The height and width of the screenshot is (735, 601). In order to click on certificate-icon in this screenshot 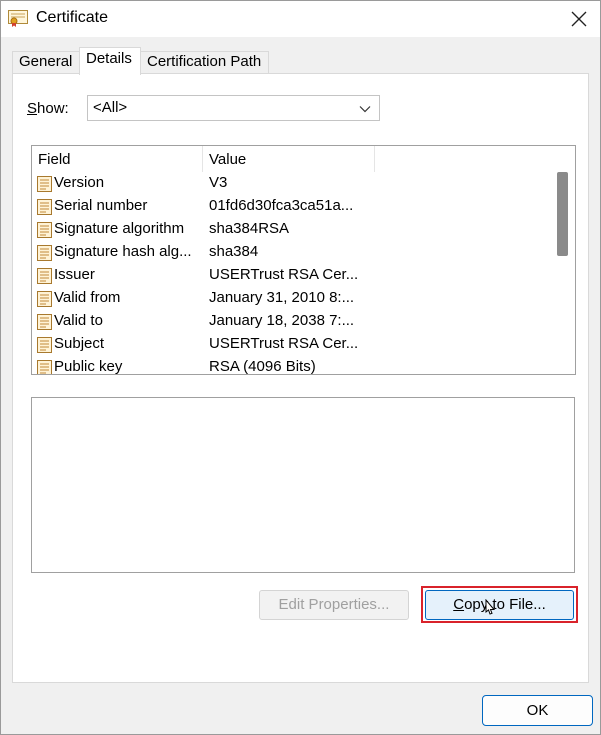, I will do `click(18, 18)`.